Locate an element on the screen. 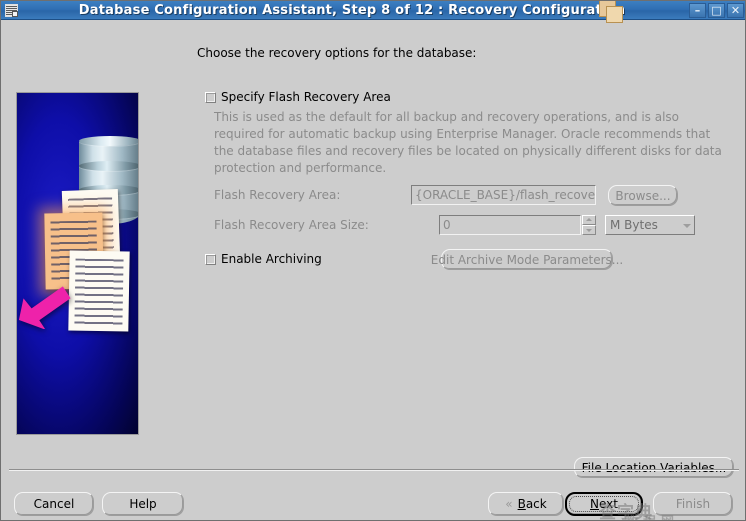 This screenshot has width=746, height=521. flash-recovery-area-input: {ORACLE_BASE}/flash_recovery_ is located at coordinates (503, 195).